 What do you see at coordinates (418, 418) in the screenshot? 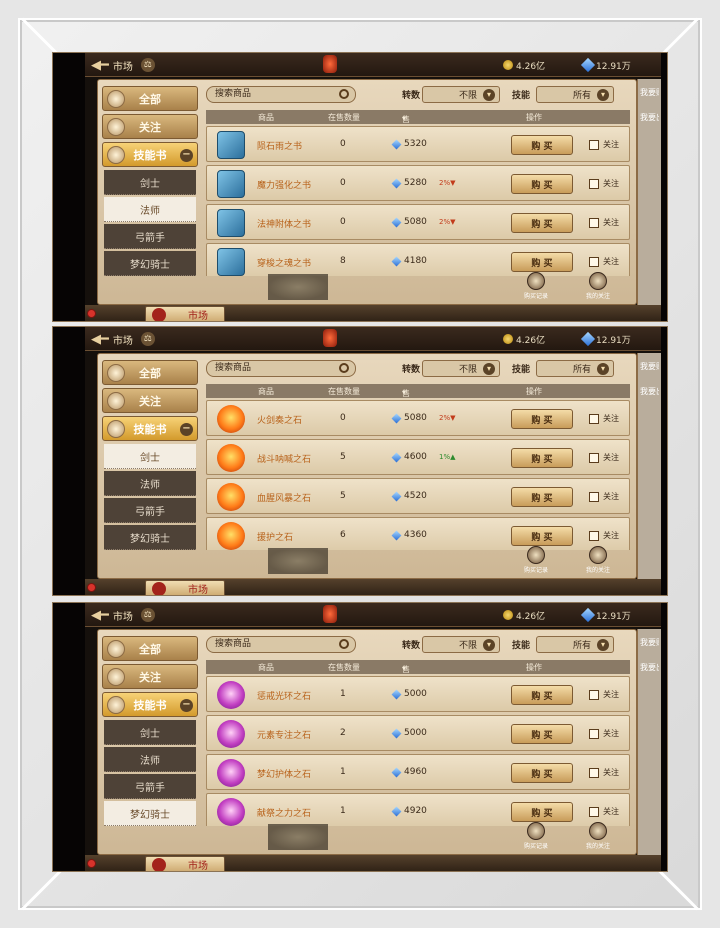
I see `table-row: 火剑奏之石 0 5080 2%▼ 购 买 关注` at bounding box center [418, 418].